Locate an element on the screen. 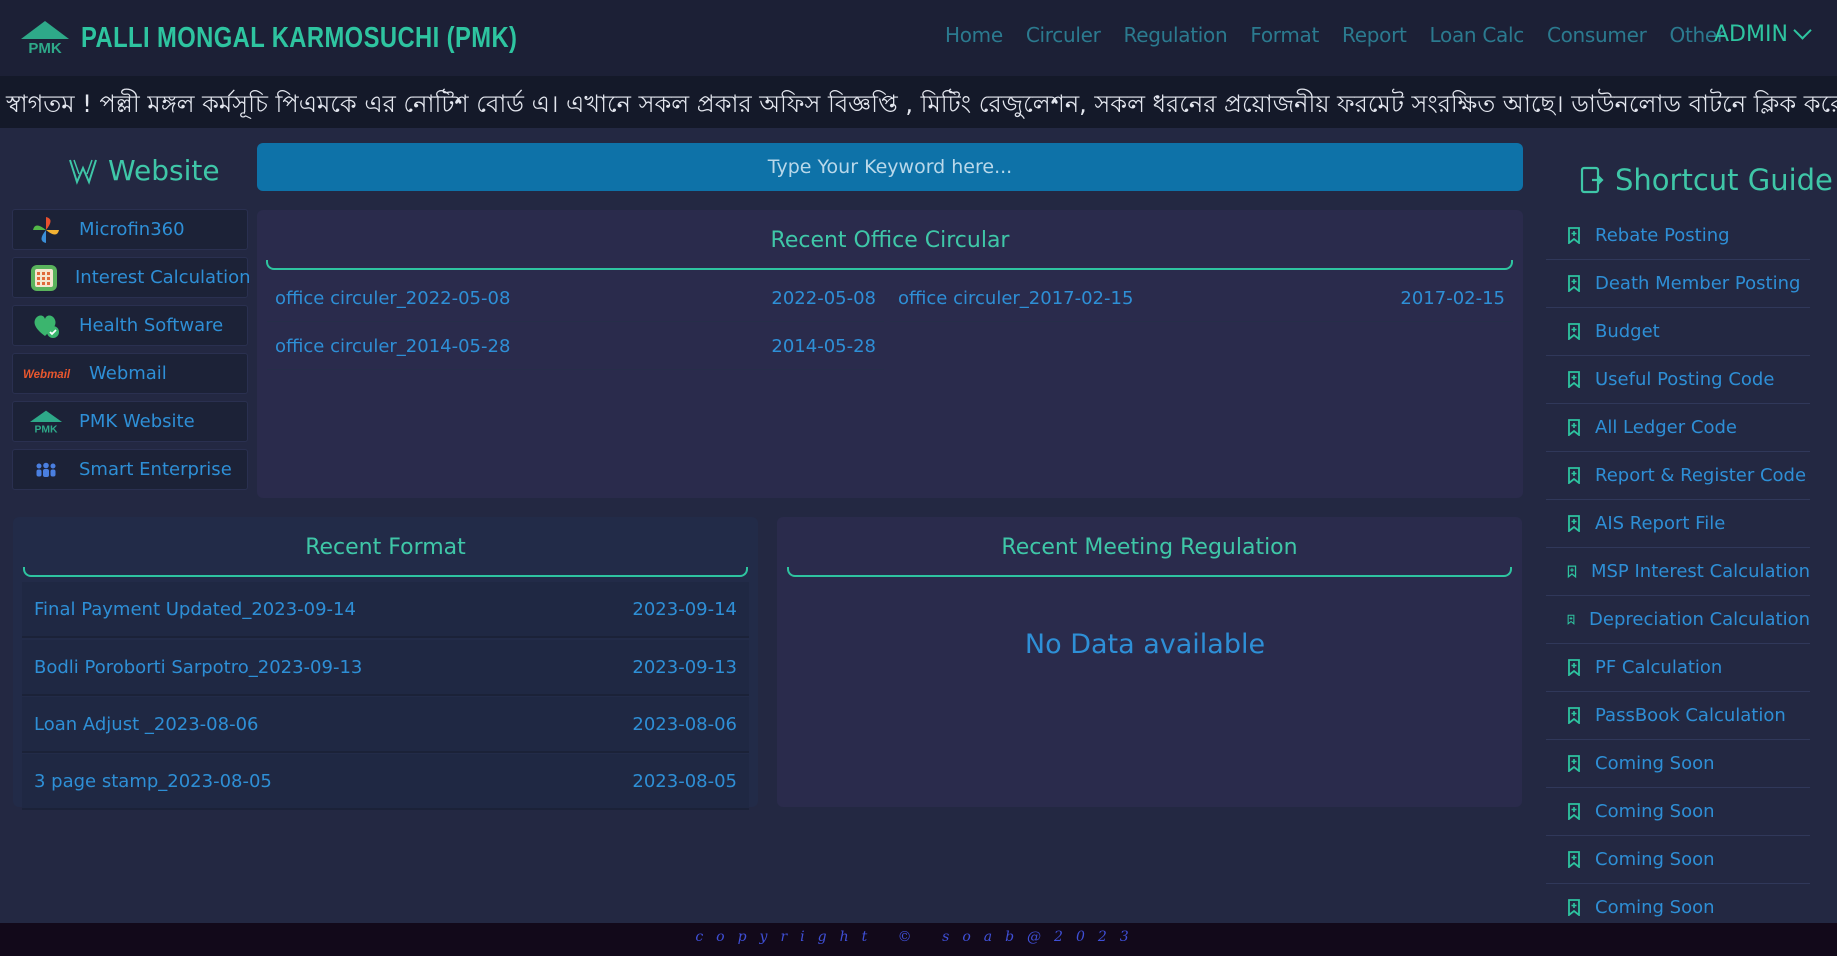 This screenshot has height=956, width=1837. format-panel-title: Recent Format is located at coordinates (385, 547).